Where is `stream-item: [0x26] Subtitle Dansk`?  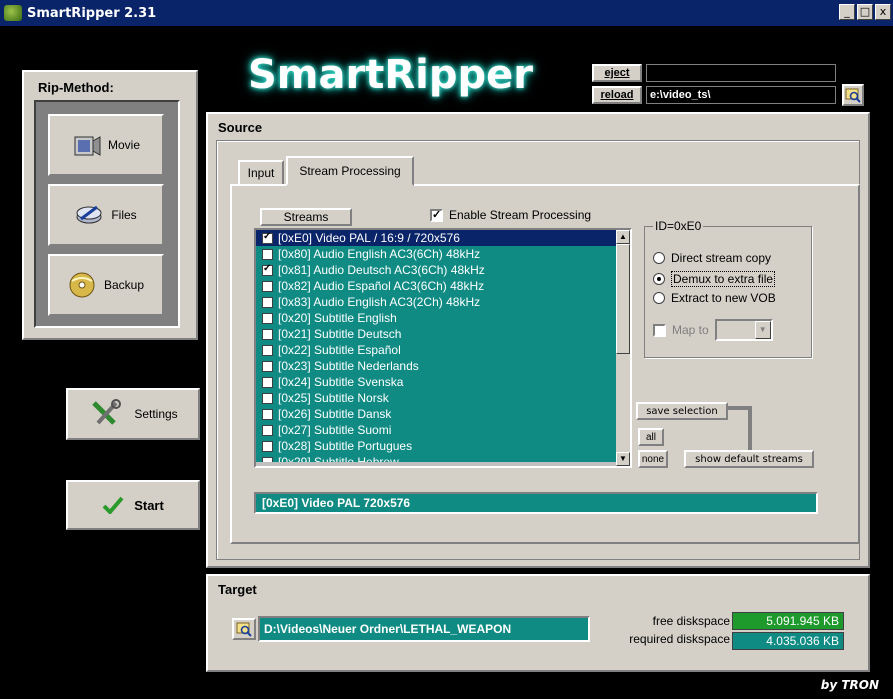
stream-item: [0x26] Subtitle Dansk is located at coordinates (443, 414).